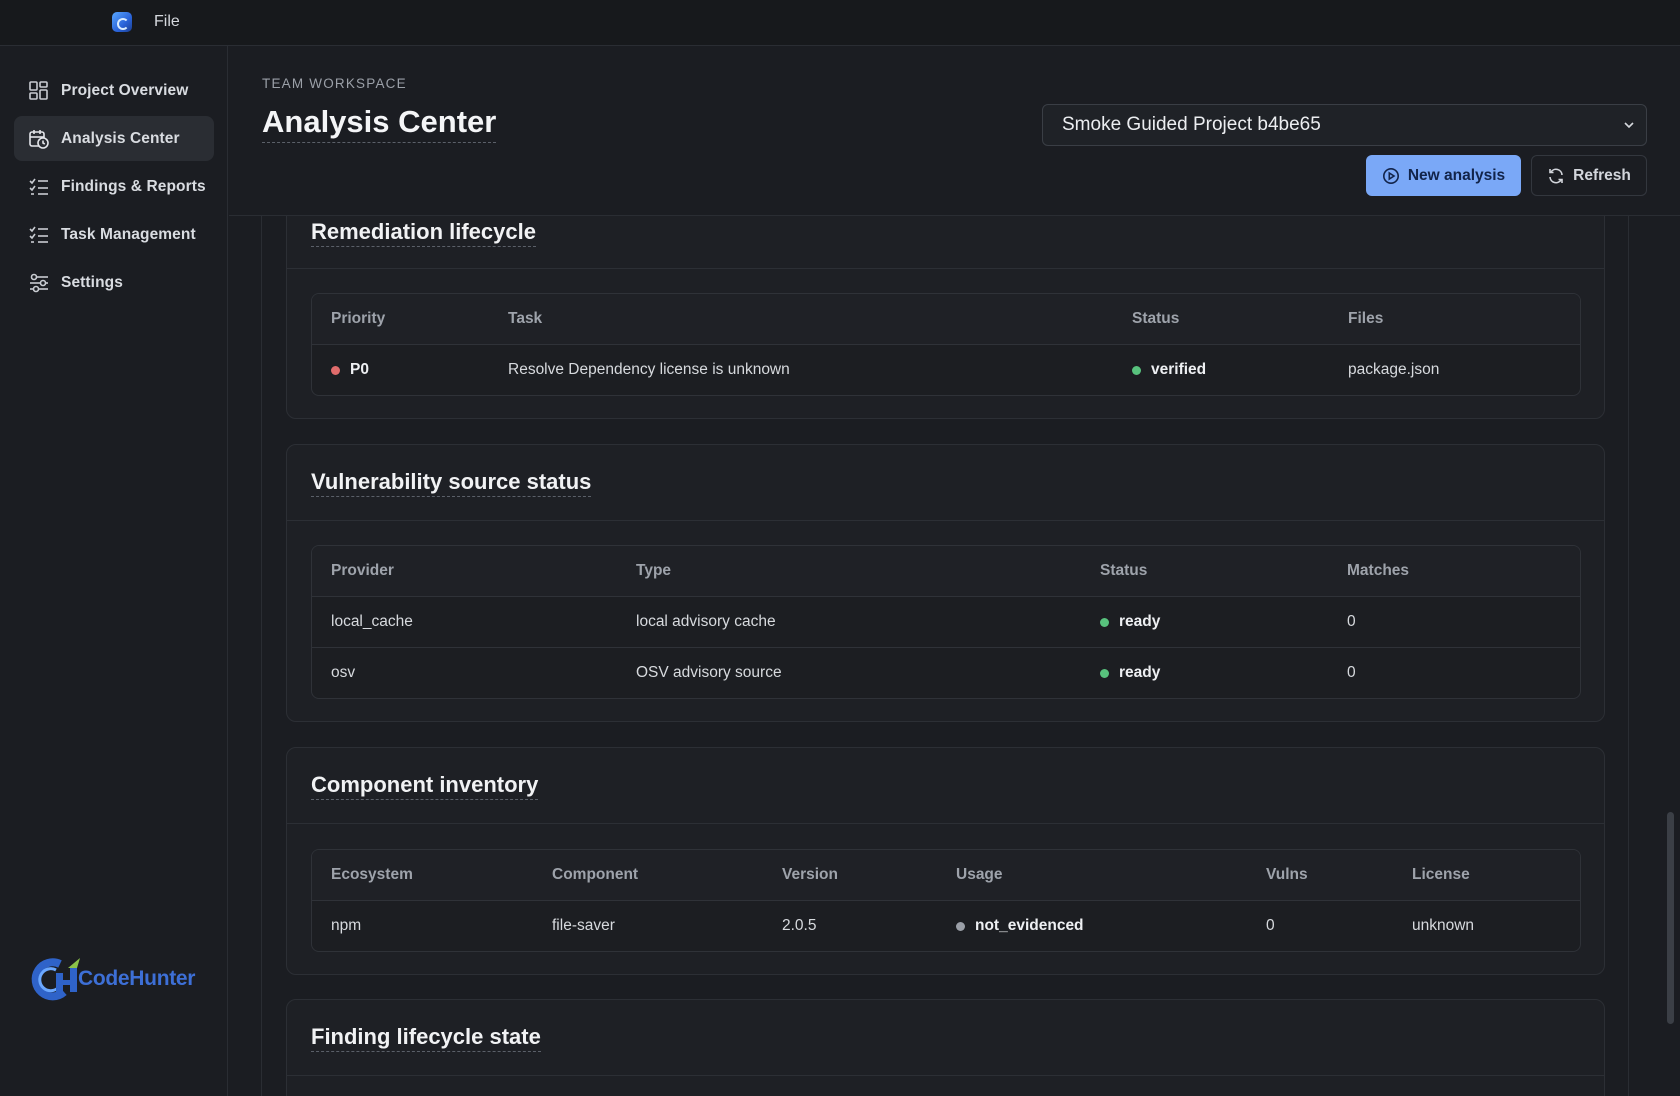  I want to click on sidebar-item-label: Settings, so click(92, 282).